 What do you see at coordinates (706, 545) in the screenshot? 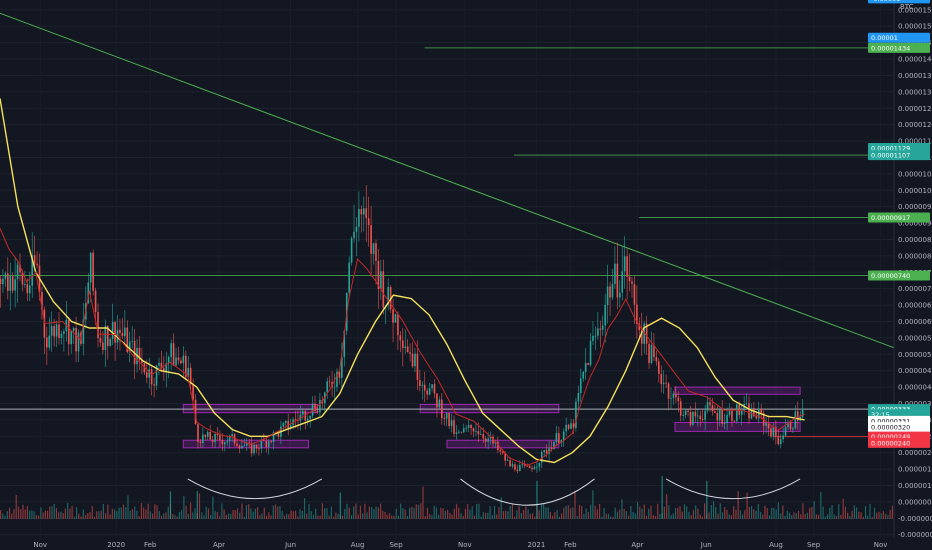
I see `time-tick-label: Jun` at bounding box center [706, 545].